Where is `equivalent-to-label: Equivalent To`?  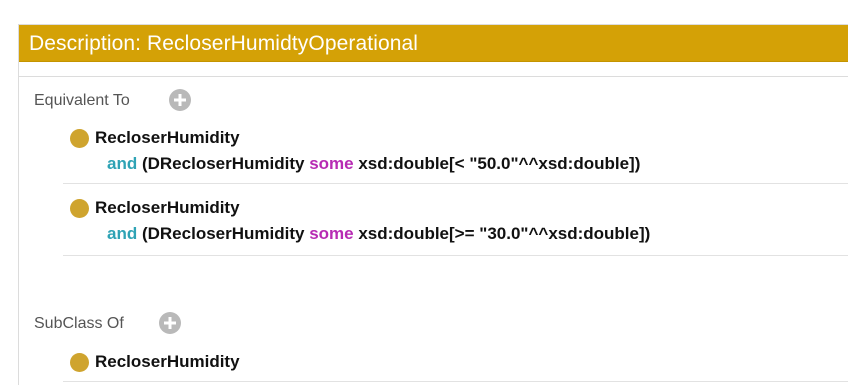
equivalent-to-label: Equivalent To is located at coordinates (82, 100).